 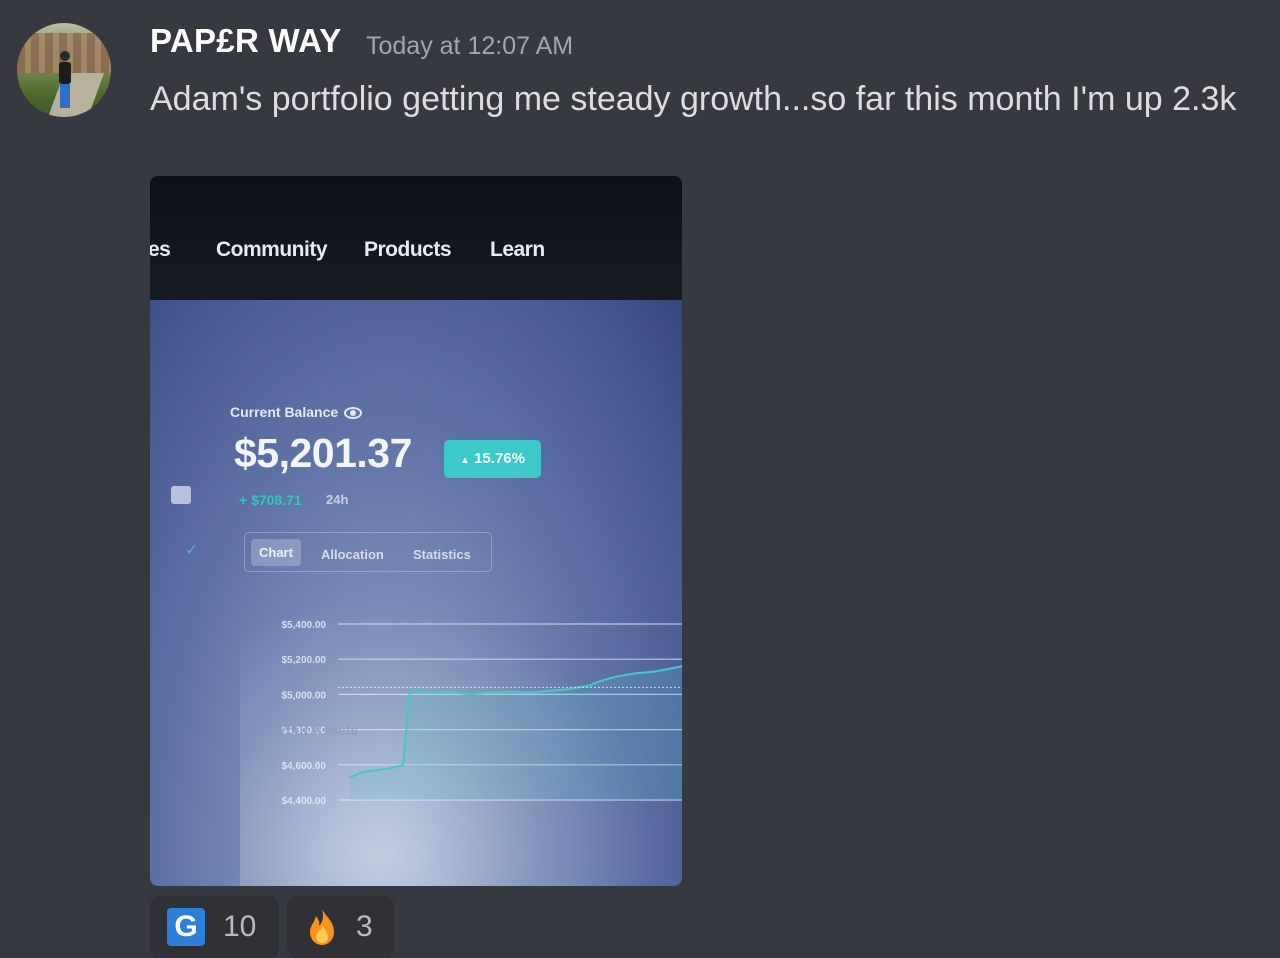 What do you see at coordinates (240, 926) in the screenshot?
I see `reaction-count: 10` at bounding box center [240, 926].